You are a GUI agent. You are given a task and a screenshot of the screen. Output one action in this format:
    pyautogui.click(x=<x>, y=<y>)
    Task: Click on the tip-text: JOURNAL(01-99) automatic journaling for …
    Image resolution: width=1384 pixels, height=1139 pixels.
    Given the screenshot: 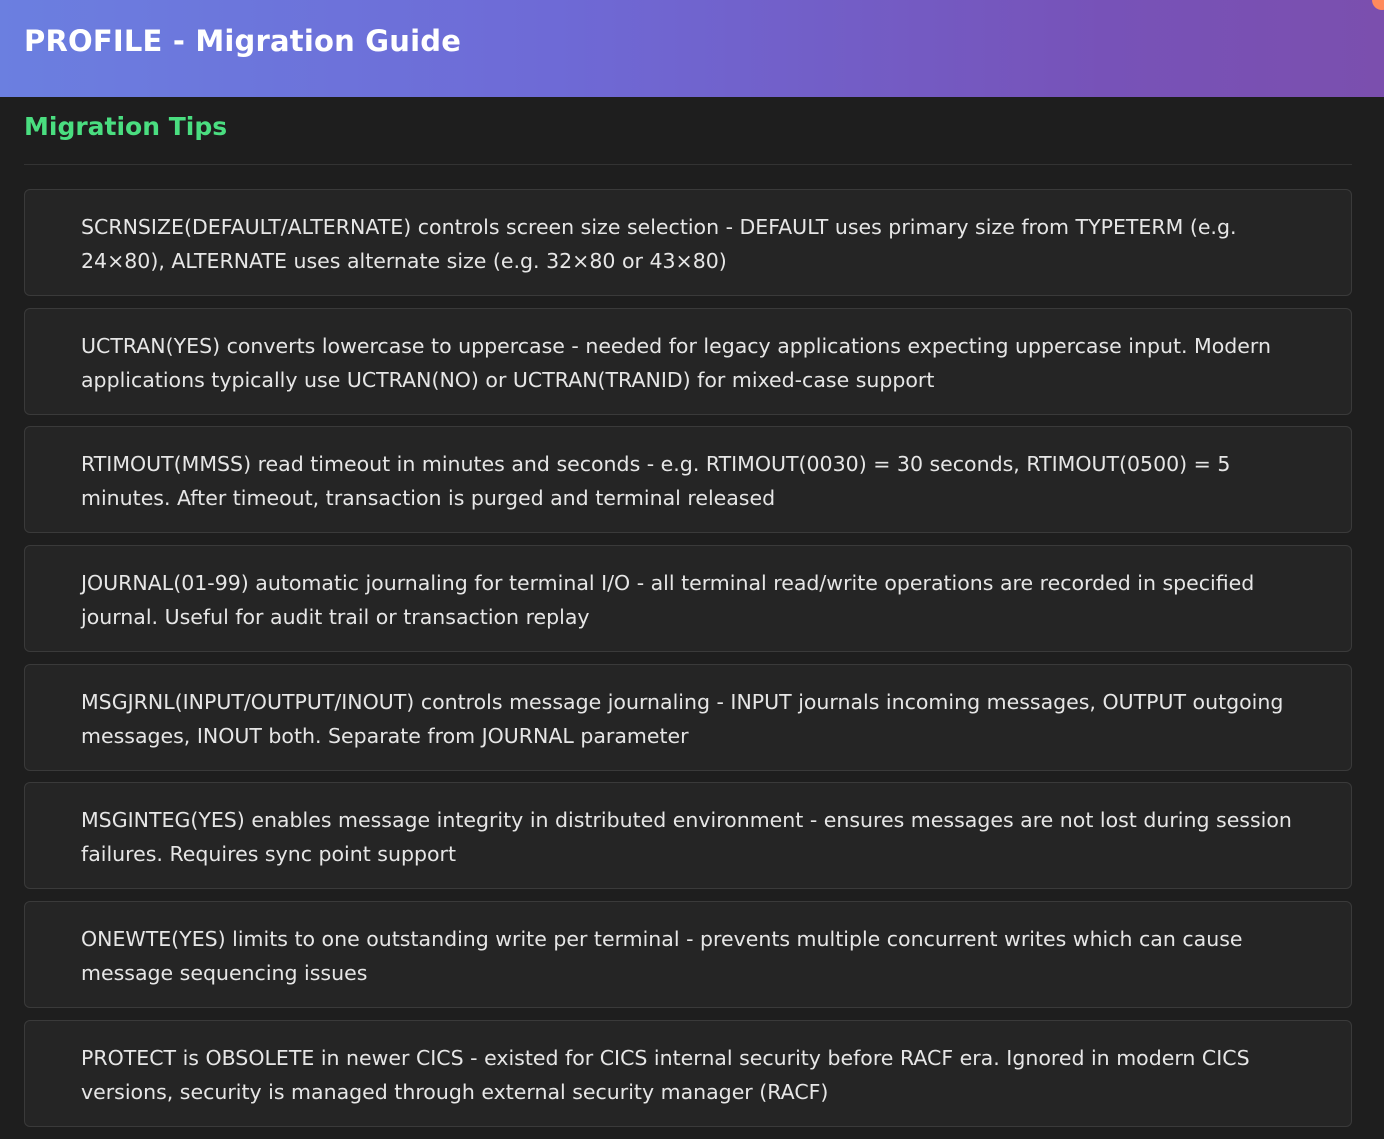 What is the action you would take?
    pyautogui.click(x=668, y=600)
    